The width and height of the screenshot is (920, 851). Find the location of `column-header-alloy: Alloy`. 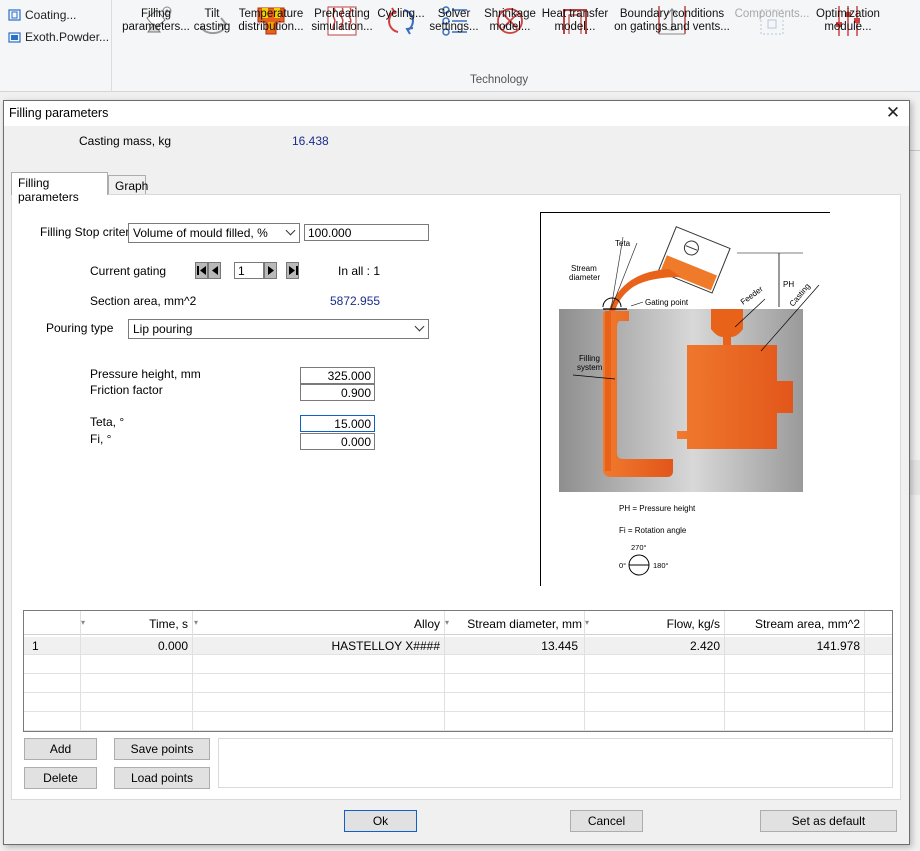

column-header-alloy: Alloy is located at coordinates (320, 626).